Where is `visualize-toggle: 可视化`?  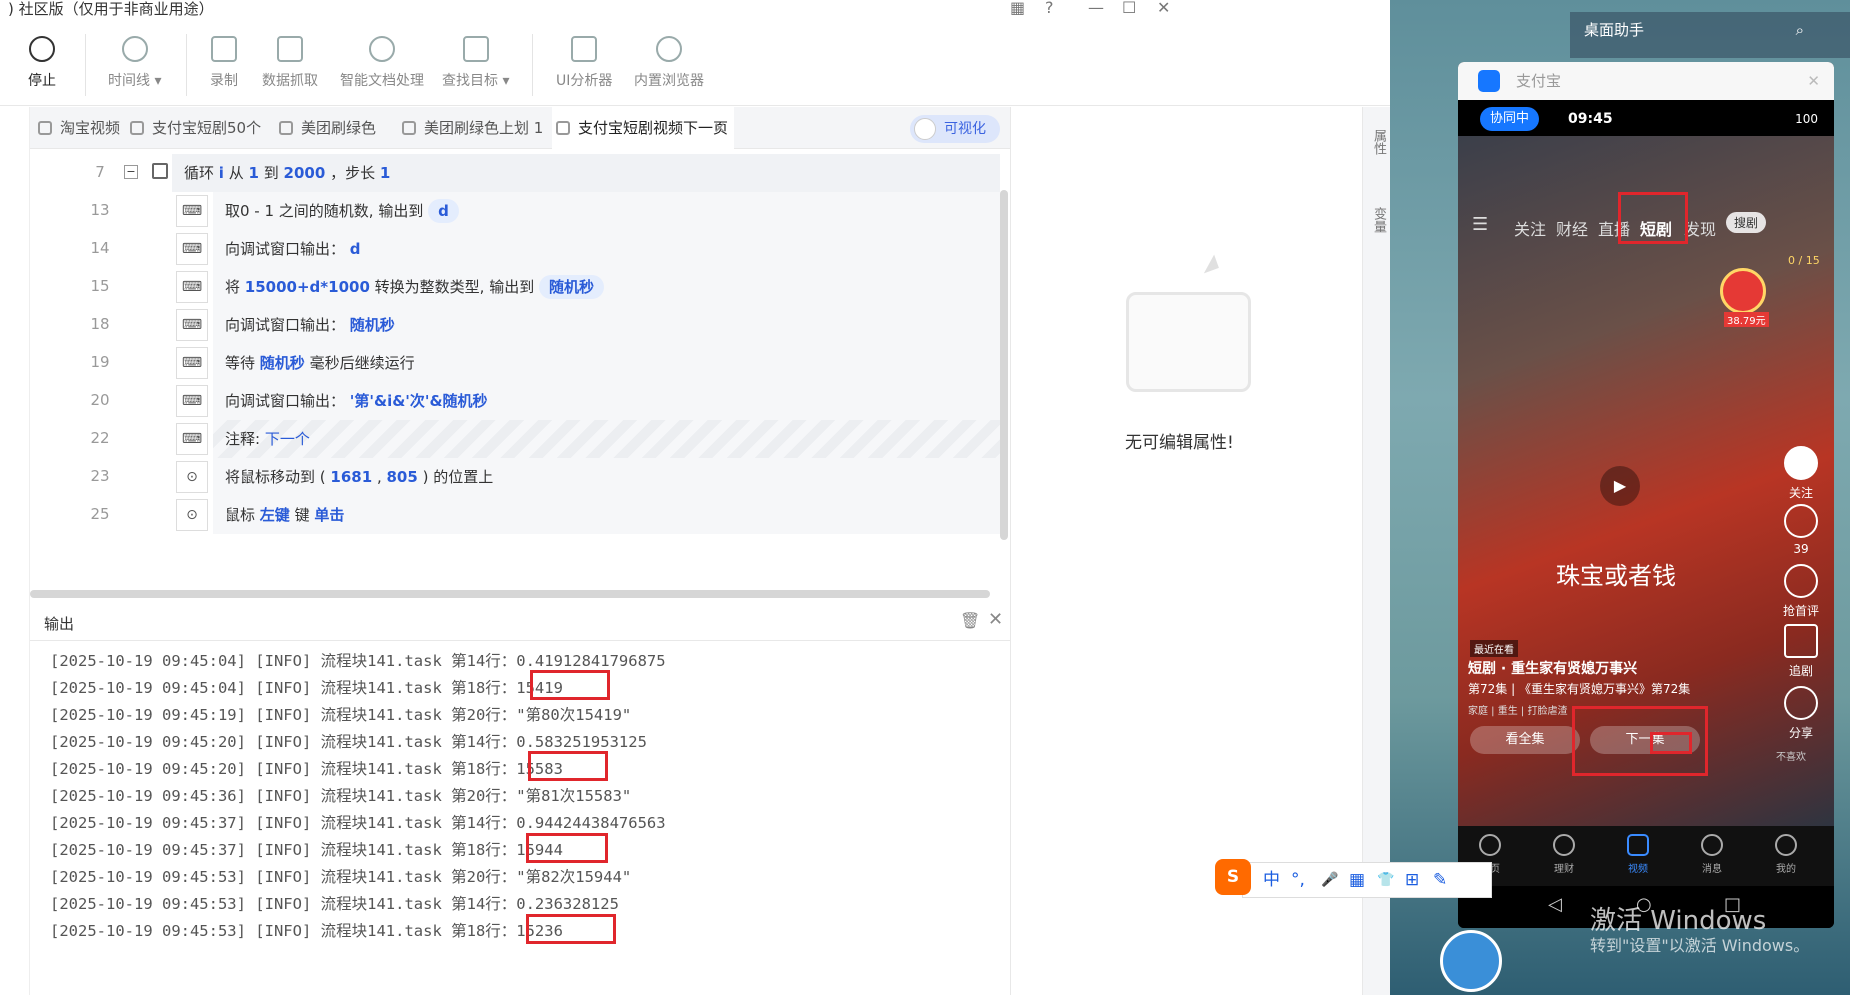
visualize-toggle: 可视化 is located at coordinates (955, 129).